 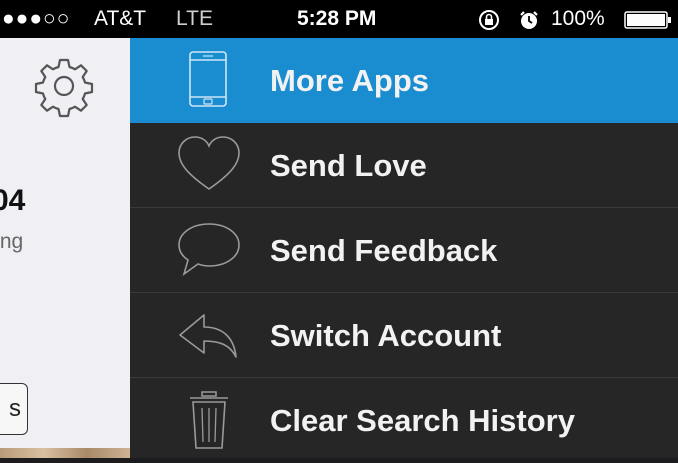 What do you see at coordinates (209, 250) in the screenshot?
I see `speech-bubble-icon` at bounding box center [209, 250].